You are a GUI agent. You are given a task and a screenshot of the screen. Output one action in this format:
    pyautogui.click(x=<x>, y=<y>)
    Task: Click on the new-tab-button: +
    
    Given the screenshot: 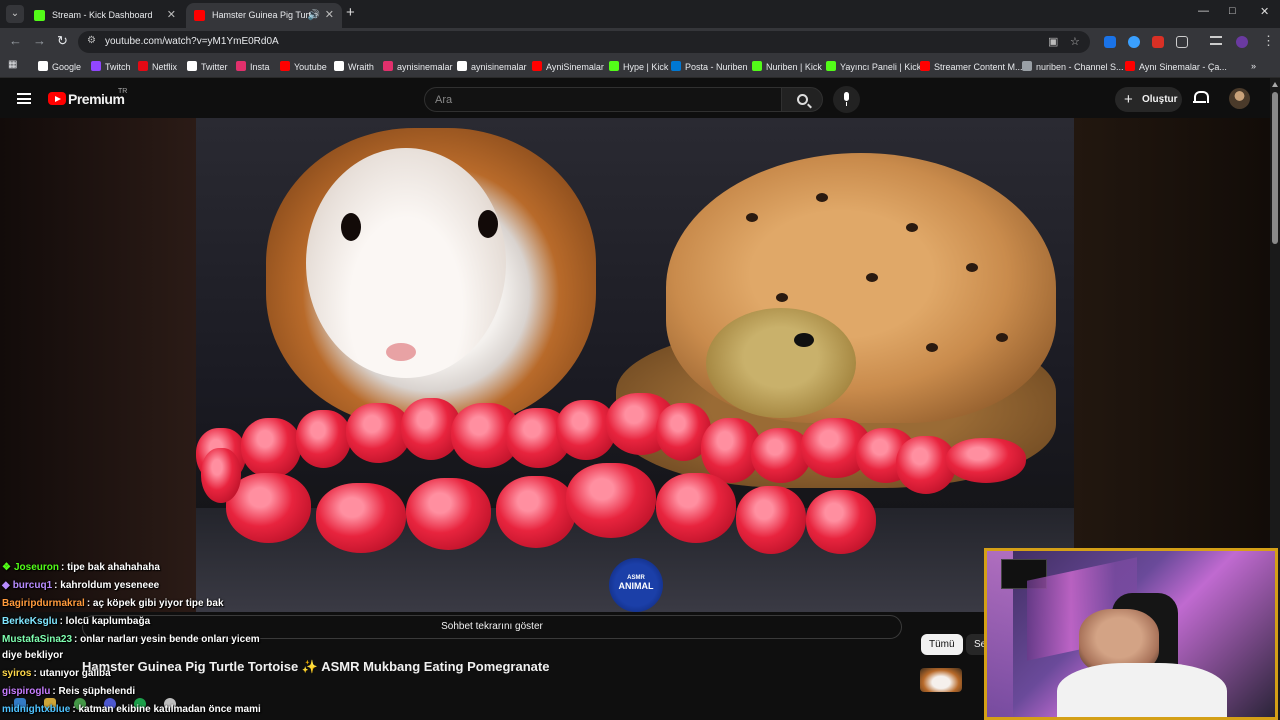 What is the action you would take?
    pyautogui.click(x=350, y=12)
    